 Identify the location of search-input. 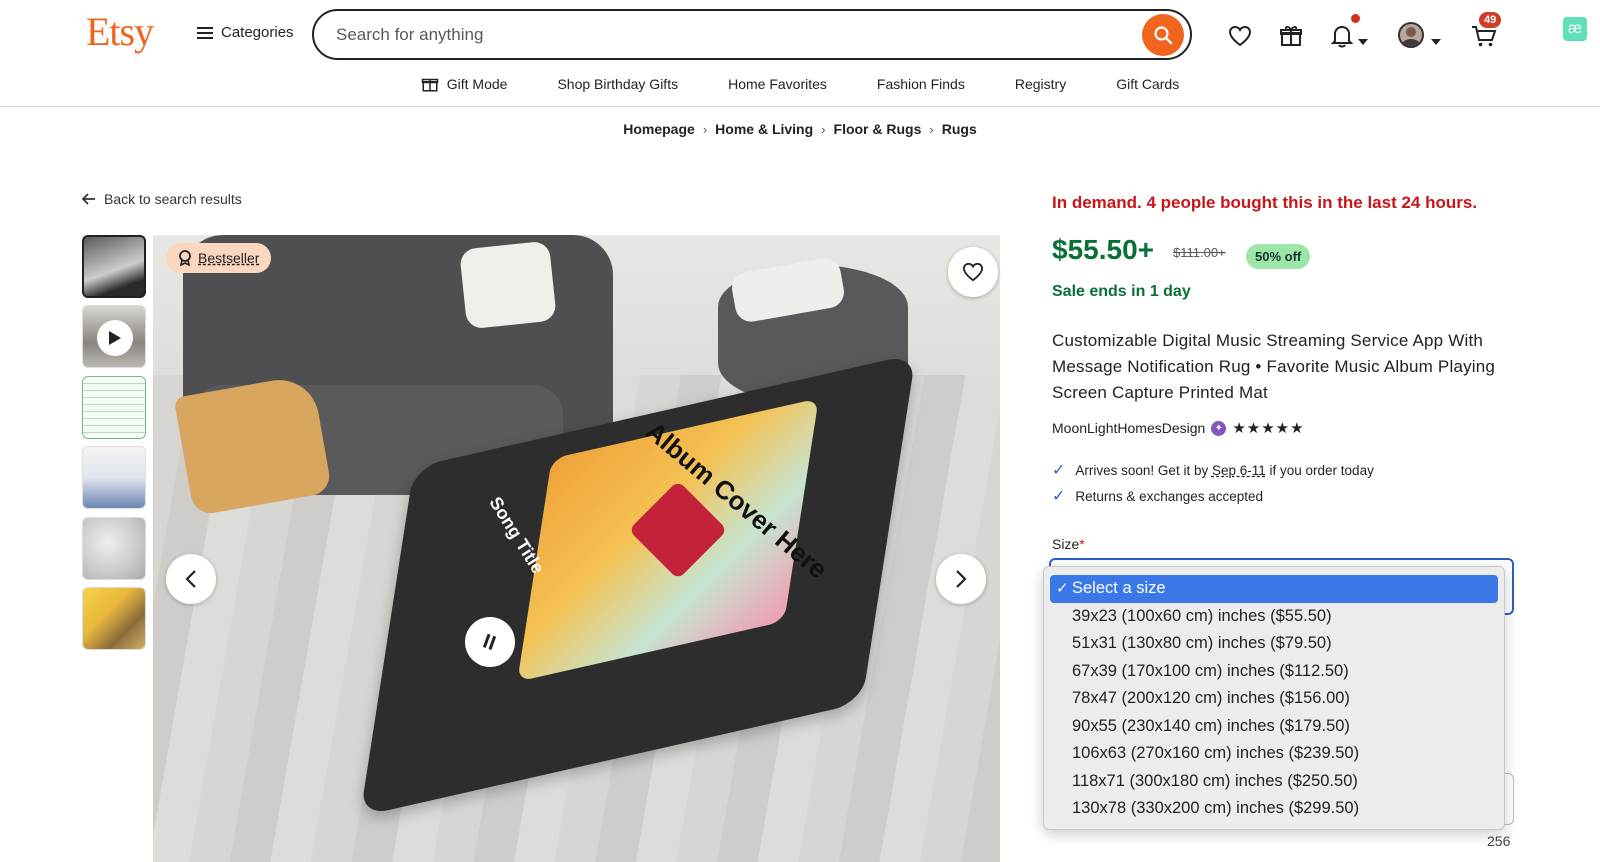
(738, 34).